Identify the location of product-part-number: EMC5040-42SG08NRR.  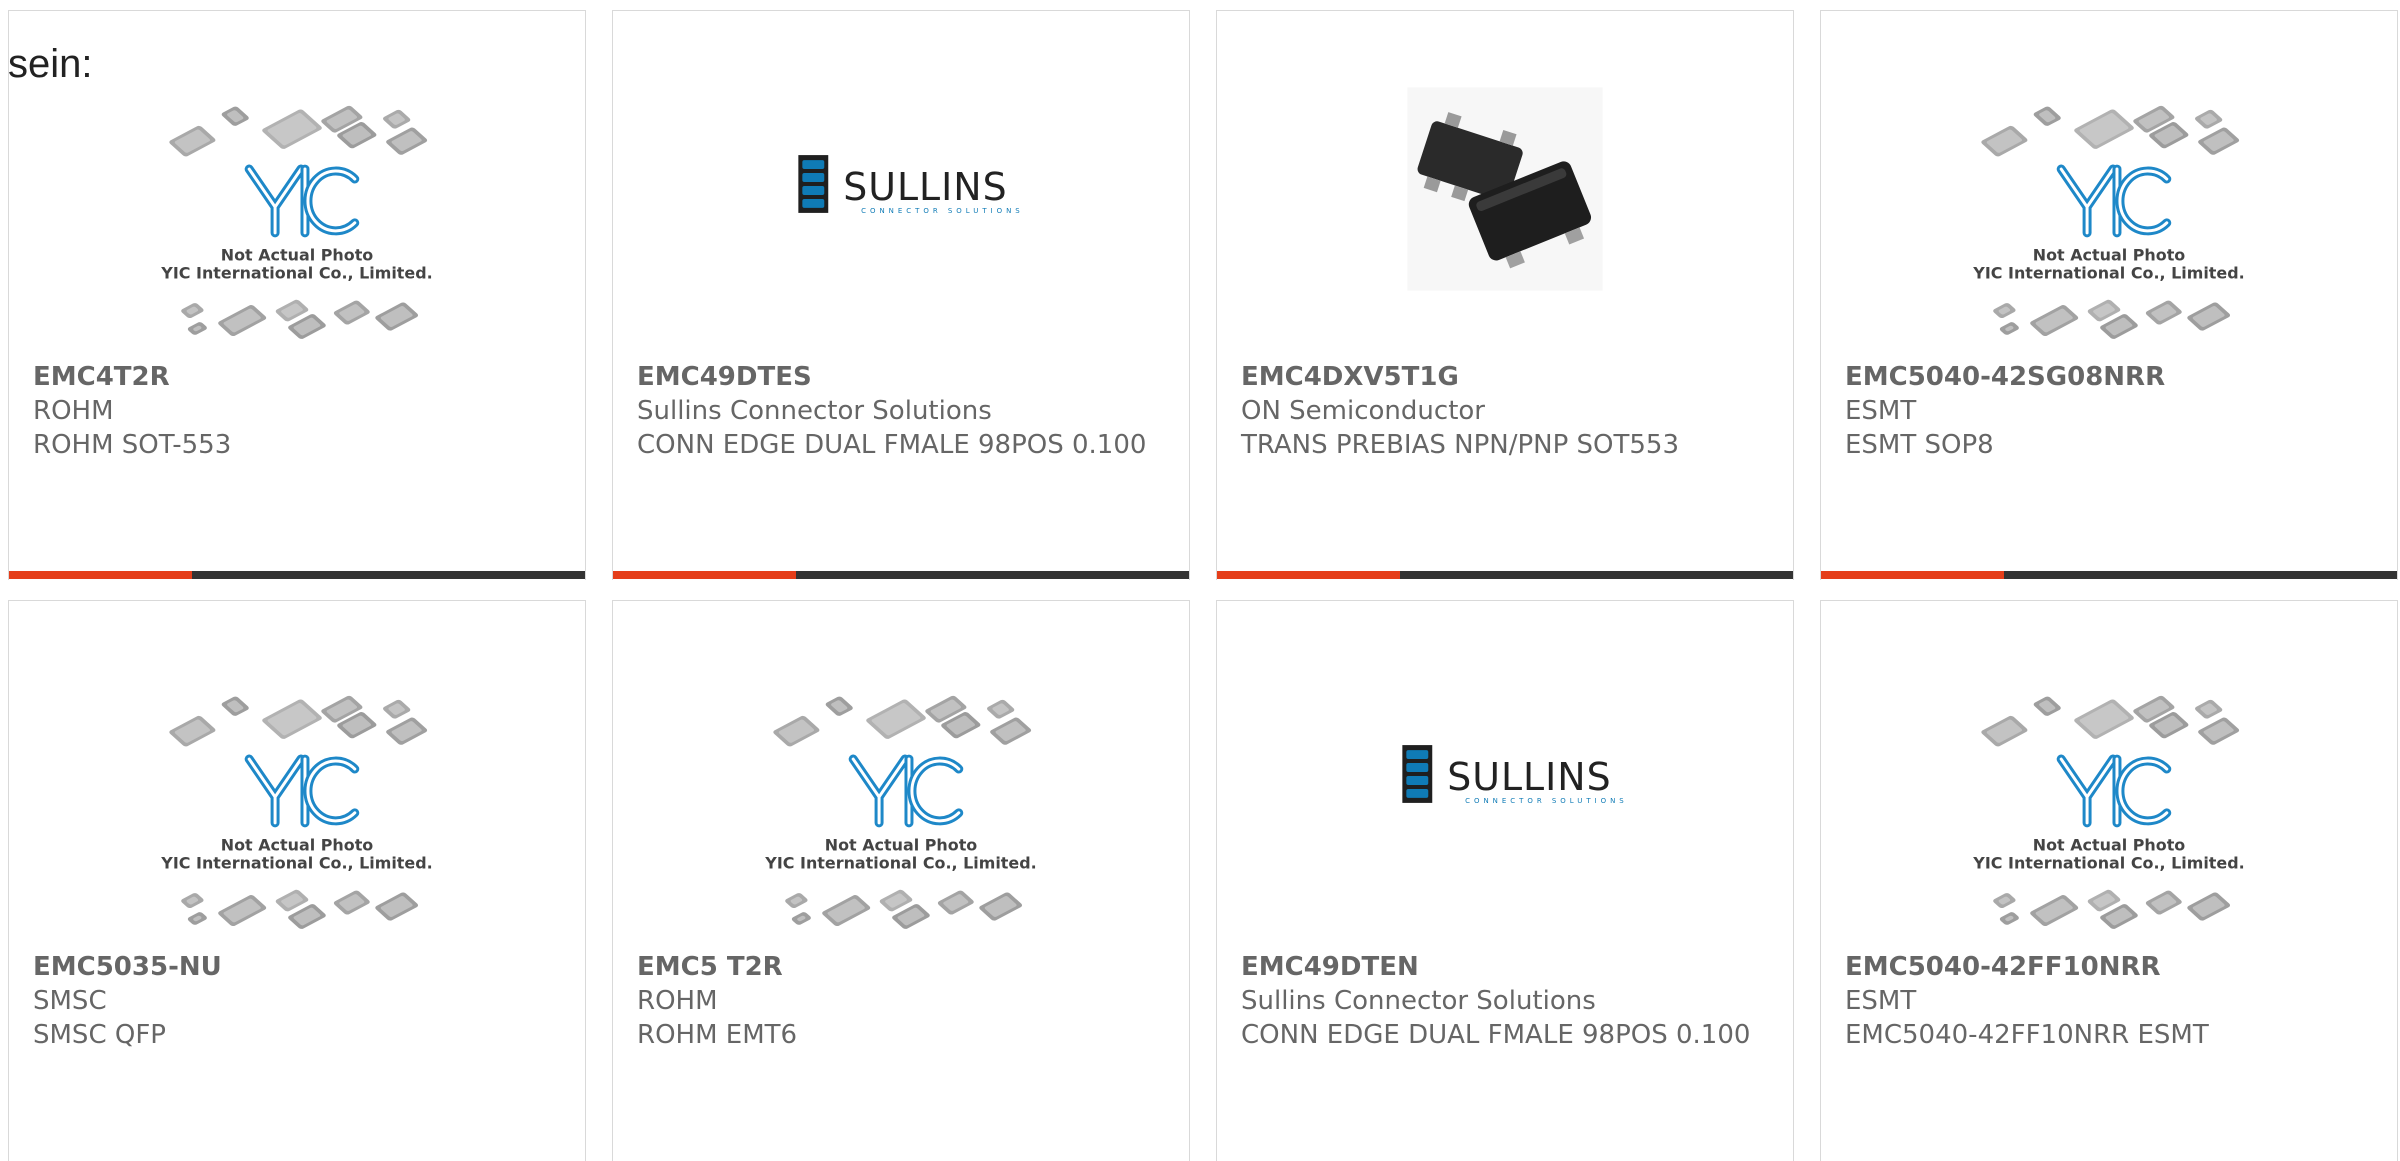
(2111, 377).